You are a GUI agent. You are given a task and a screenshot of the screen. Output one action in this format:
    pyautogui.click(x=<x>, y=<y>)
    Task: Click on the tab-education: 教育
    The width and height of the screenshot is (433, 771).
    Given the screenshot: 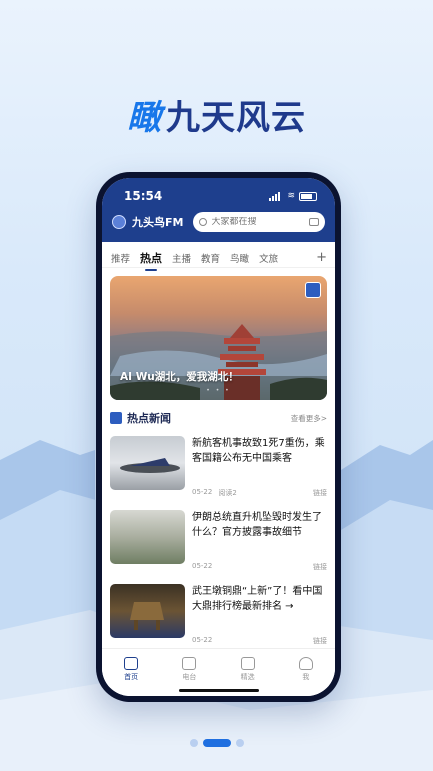 What is the action you would take?
    pyautogui.click(x=210, y=258)
    